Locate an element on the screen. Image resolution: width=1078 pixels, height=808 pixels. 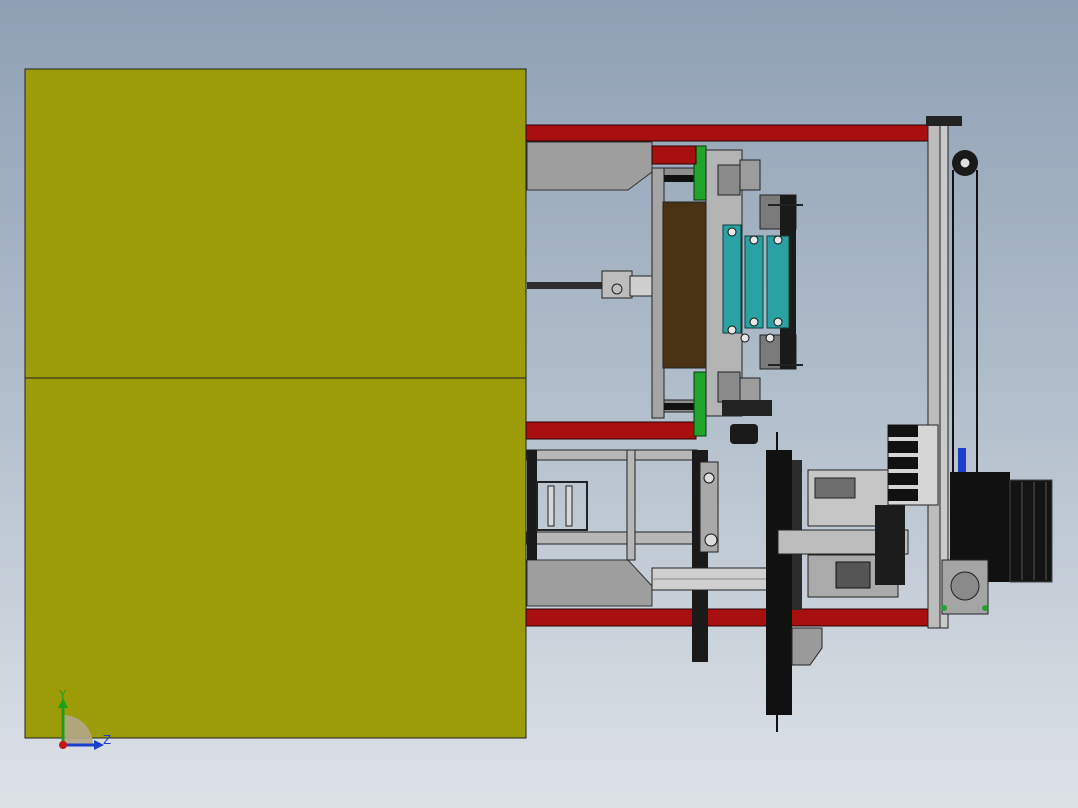
carriage-block-top is located at coordinates (729, 180).